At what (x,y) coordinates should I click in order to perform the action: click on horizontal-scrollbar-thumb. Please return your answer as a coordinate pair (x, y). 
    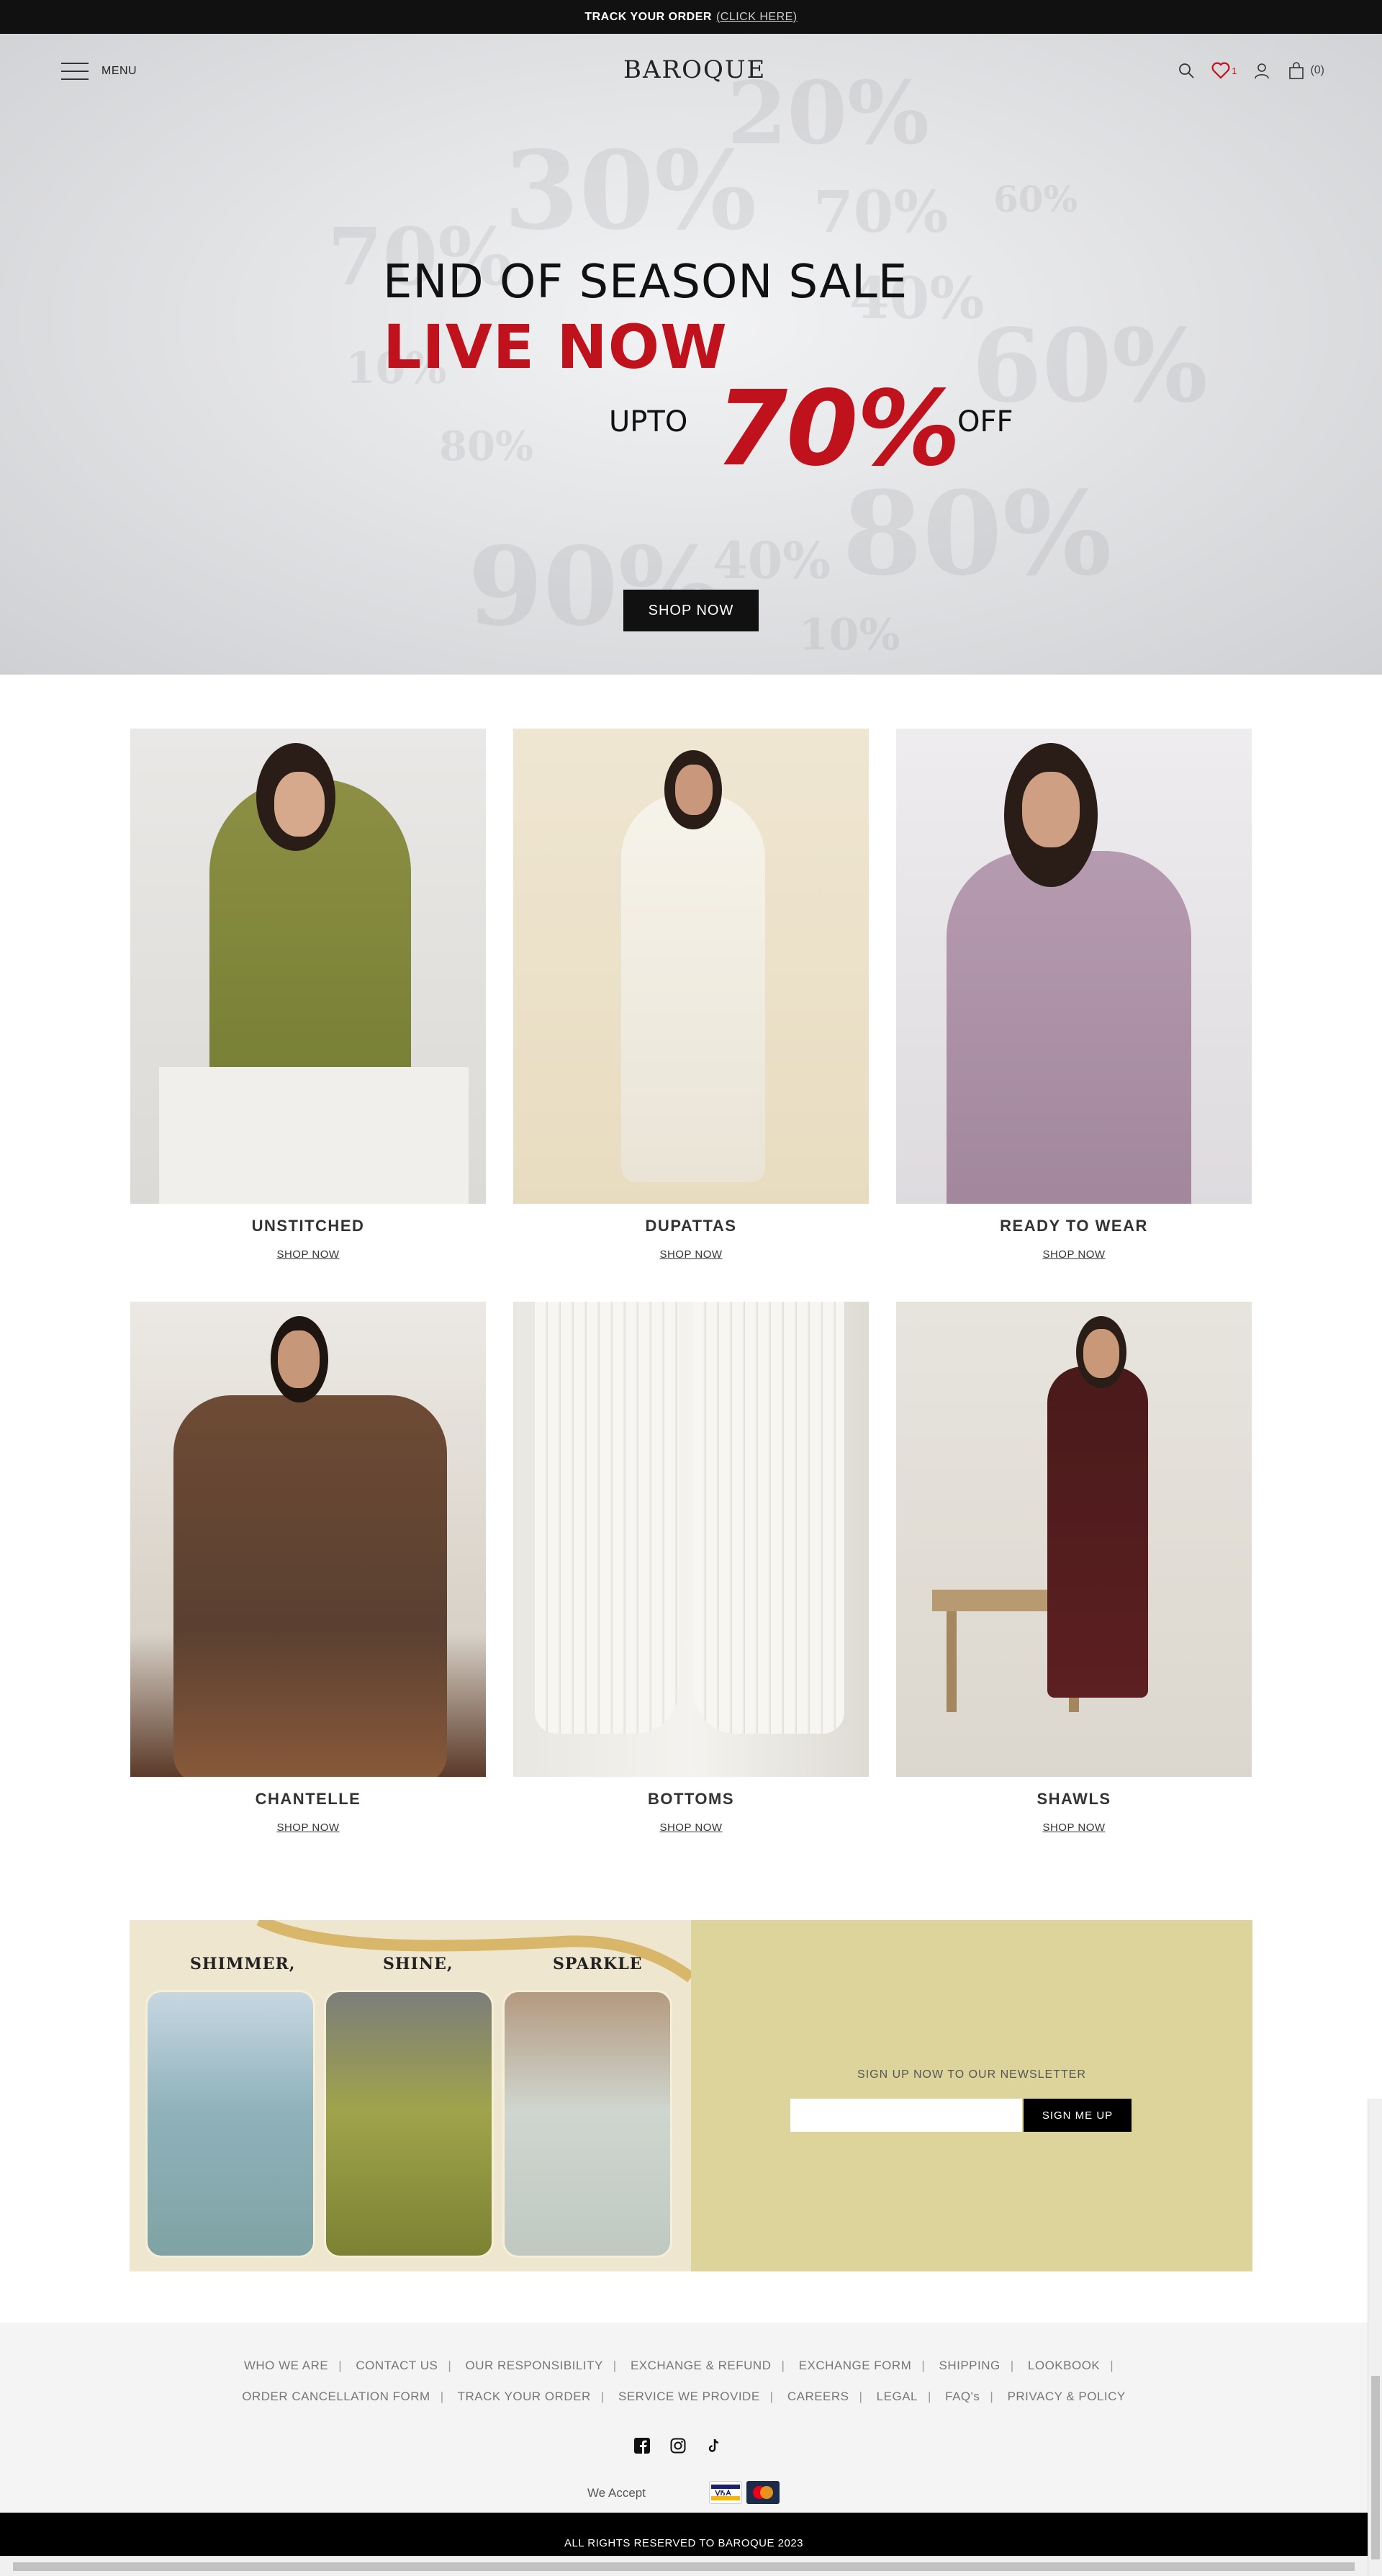
    Looking at the image, I should click on (684, 2566).